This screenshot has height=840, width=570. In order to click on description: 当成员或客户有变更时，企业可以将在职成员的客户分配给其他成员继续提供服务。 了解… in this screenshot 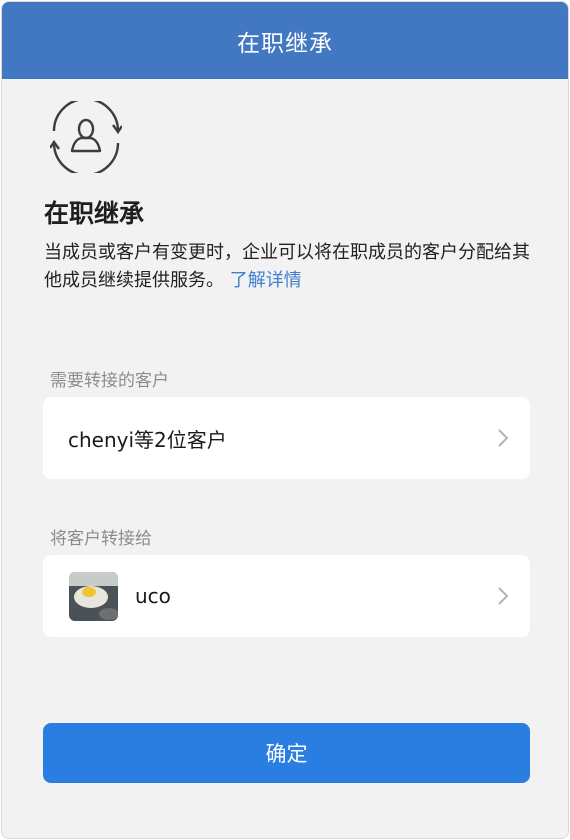, I will do `click(289, 267)`.